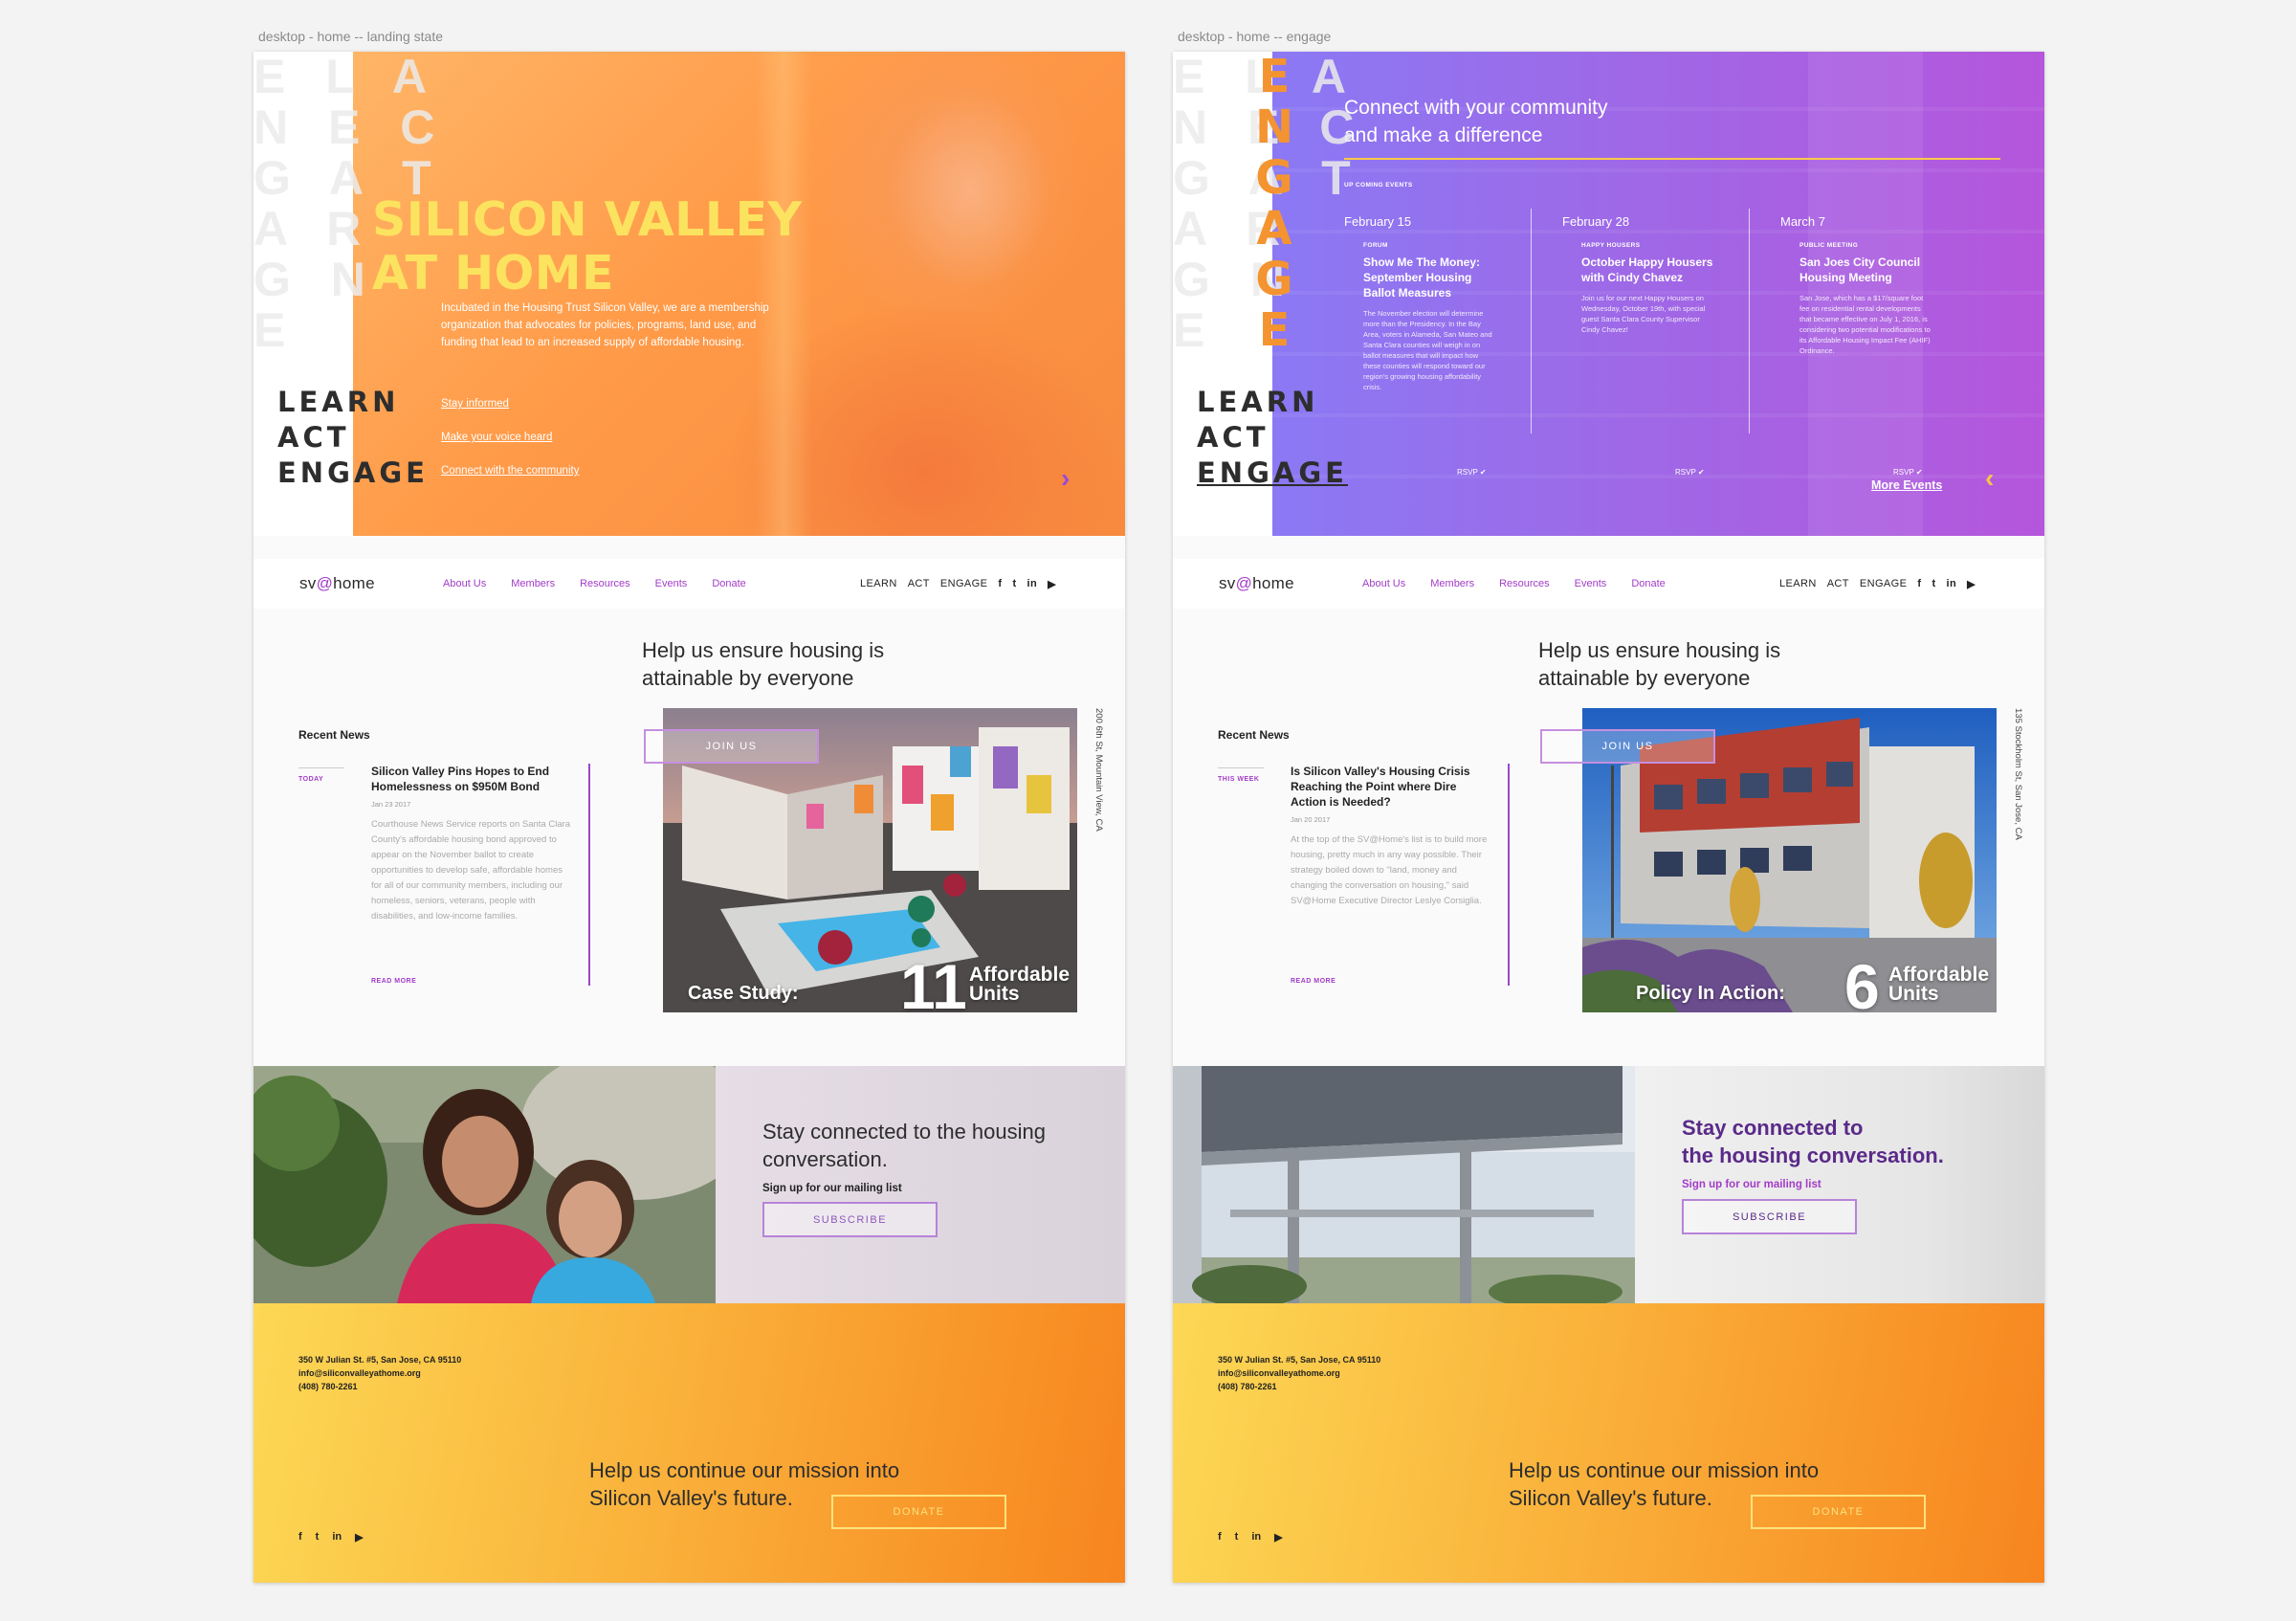 Image resolution: width=2296 pixels, height=1621 pixels. I want to click on news-date: Jan 20 2017, so click(1311, 819).